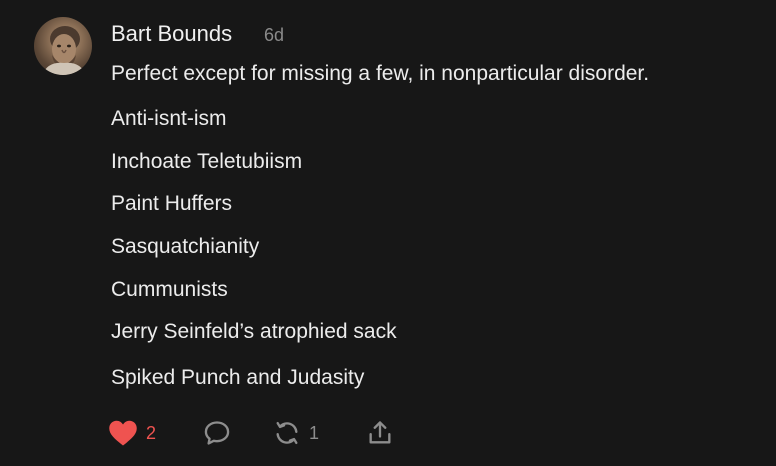 The image size is (776, 466). What do you see at coordinates (123, 433) in the screenshot?
I see `heart-icon` at bounding box center [123, 433].